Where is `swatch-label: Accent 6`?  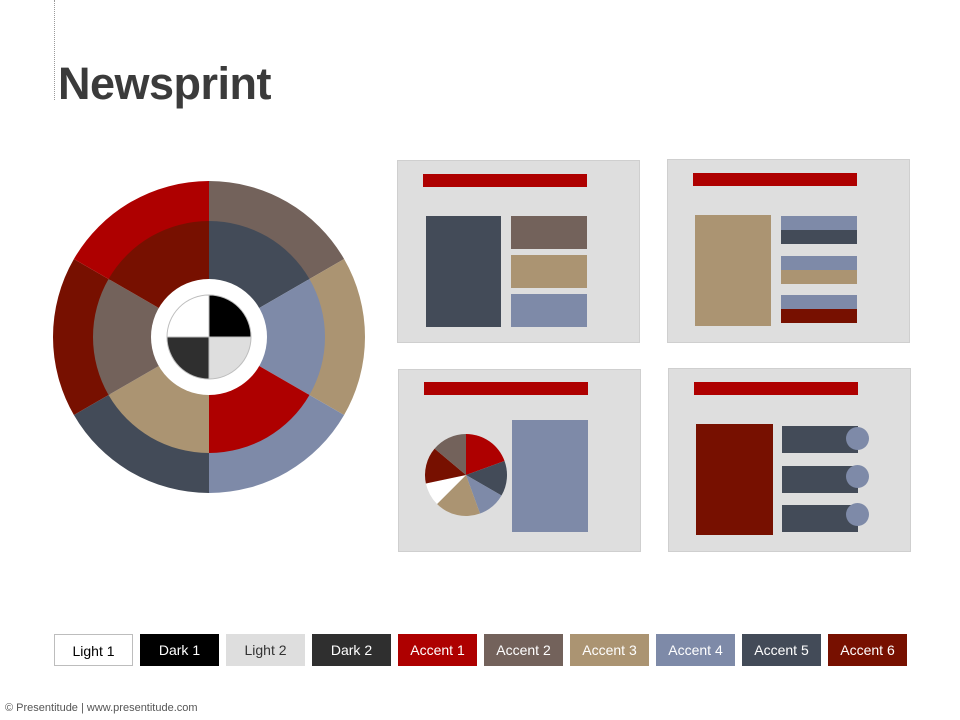
swatch-label: Accent 6 is located at coordinates (867, 650).